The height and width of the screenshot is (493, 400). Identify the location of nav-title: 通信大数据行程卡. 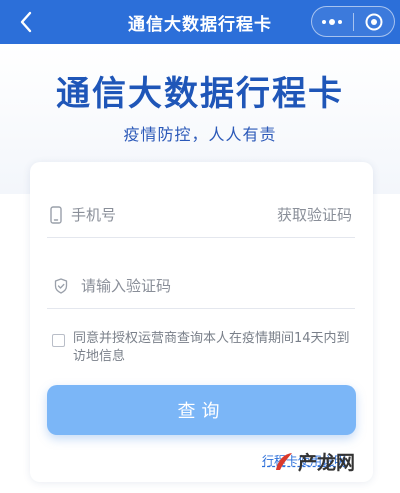
(200, 24).